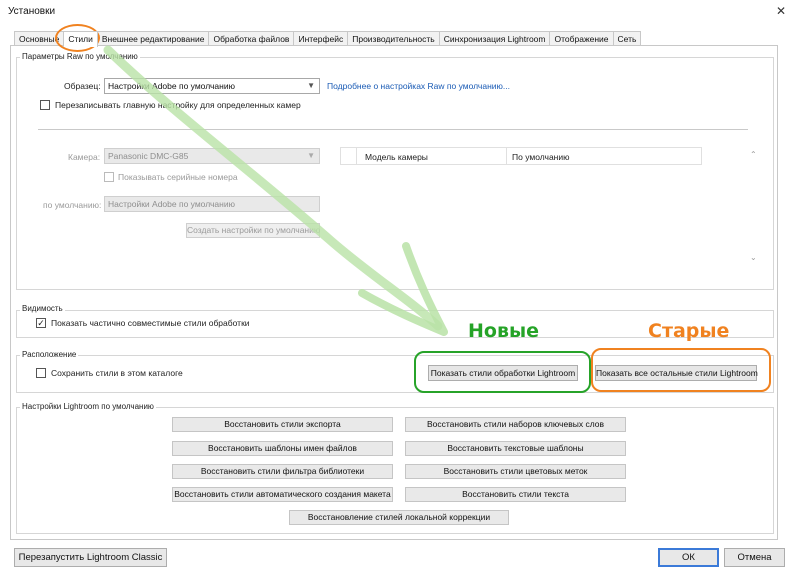  What do you see at coordinates (581, 38) in the screenshot?
I see `tab-display: Отображение` at bounding box center [581, 38].